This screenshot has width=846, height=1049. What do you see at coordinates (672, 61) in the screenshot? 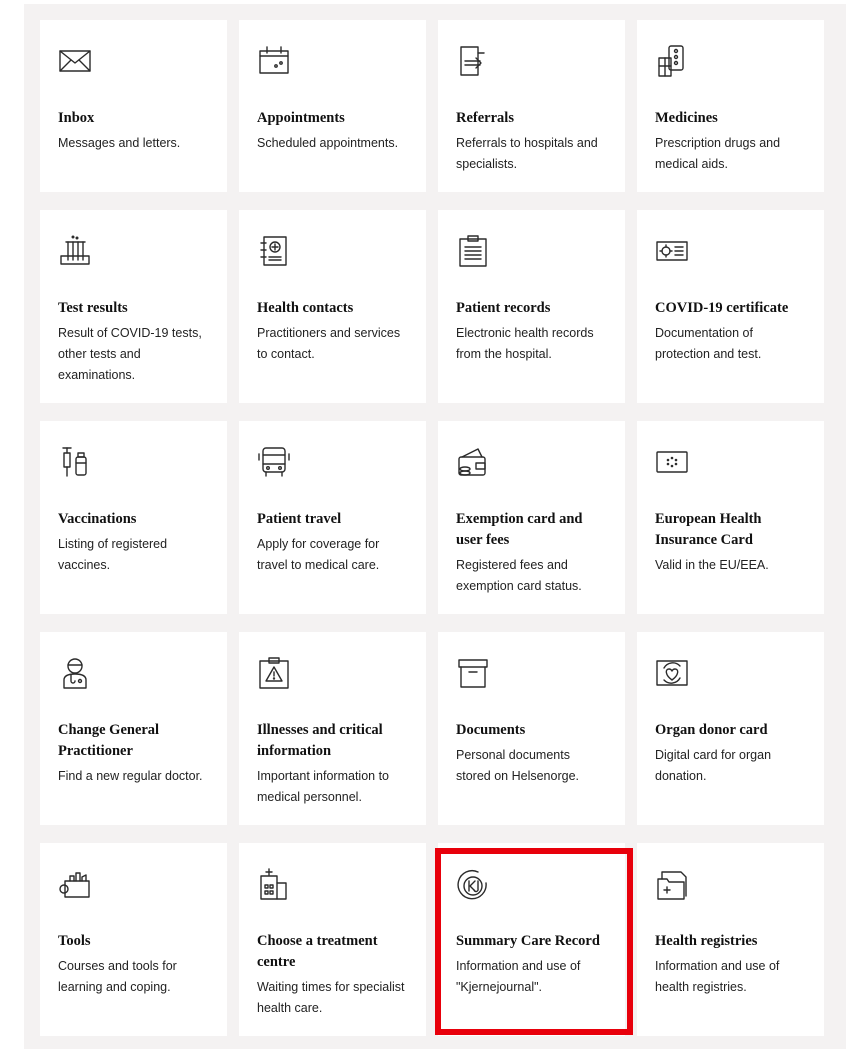
I see `pill-package-icon` at bounding box center [672, 61].